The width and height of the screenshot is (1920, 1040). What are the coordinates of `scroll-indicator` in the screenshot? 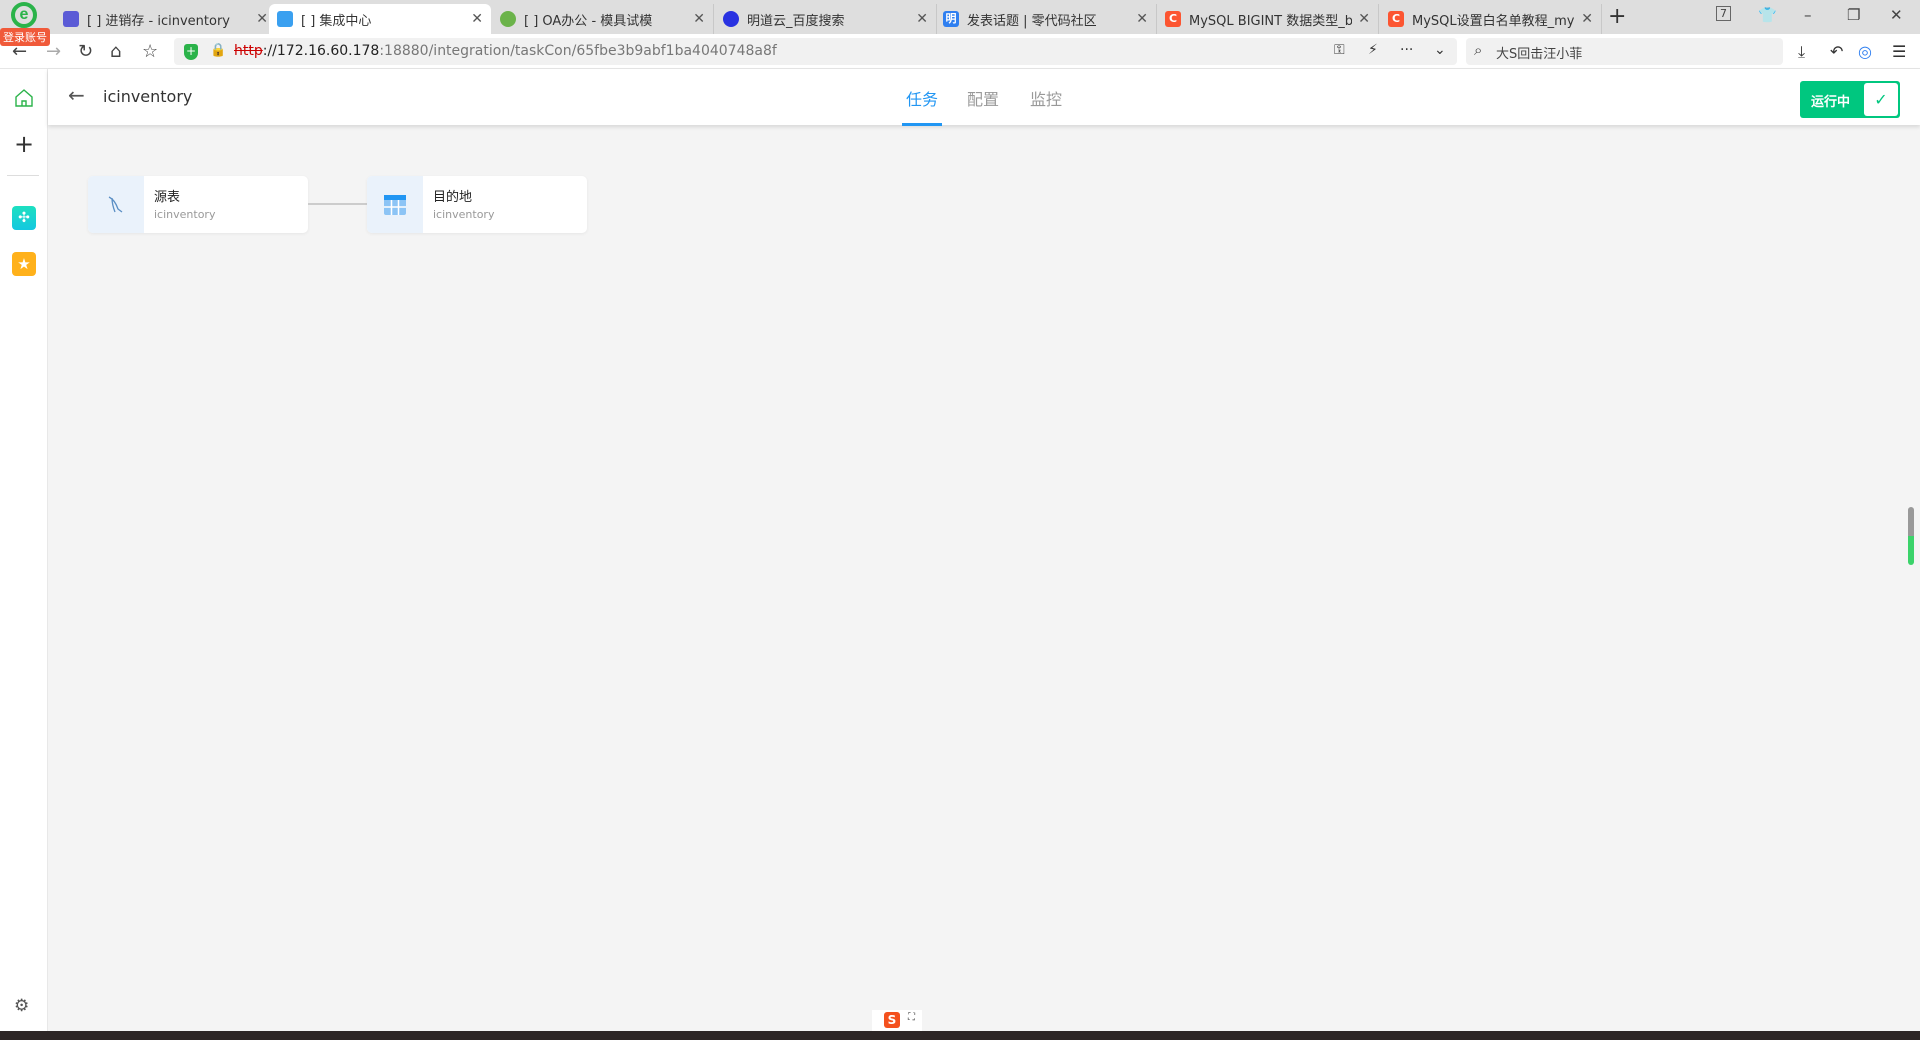 It's located at (1911, 536).